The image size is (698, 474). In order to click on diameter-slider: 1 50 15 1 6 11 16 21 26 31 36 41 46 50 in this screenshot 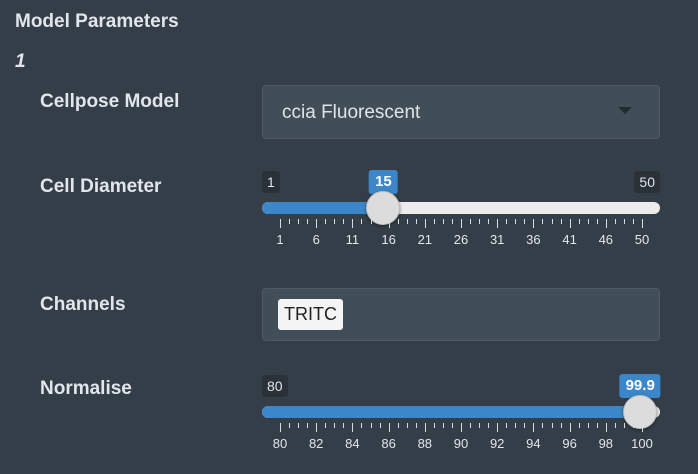, I will do `click(461, 215)`.